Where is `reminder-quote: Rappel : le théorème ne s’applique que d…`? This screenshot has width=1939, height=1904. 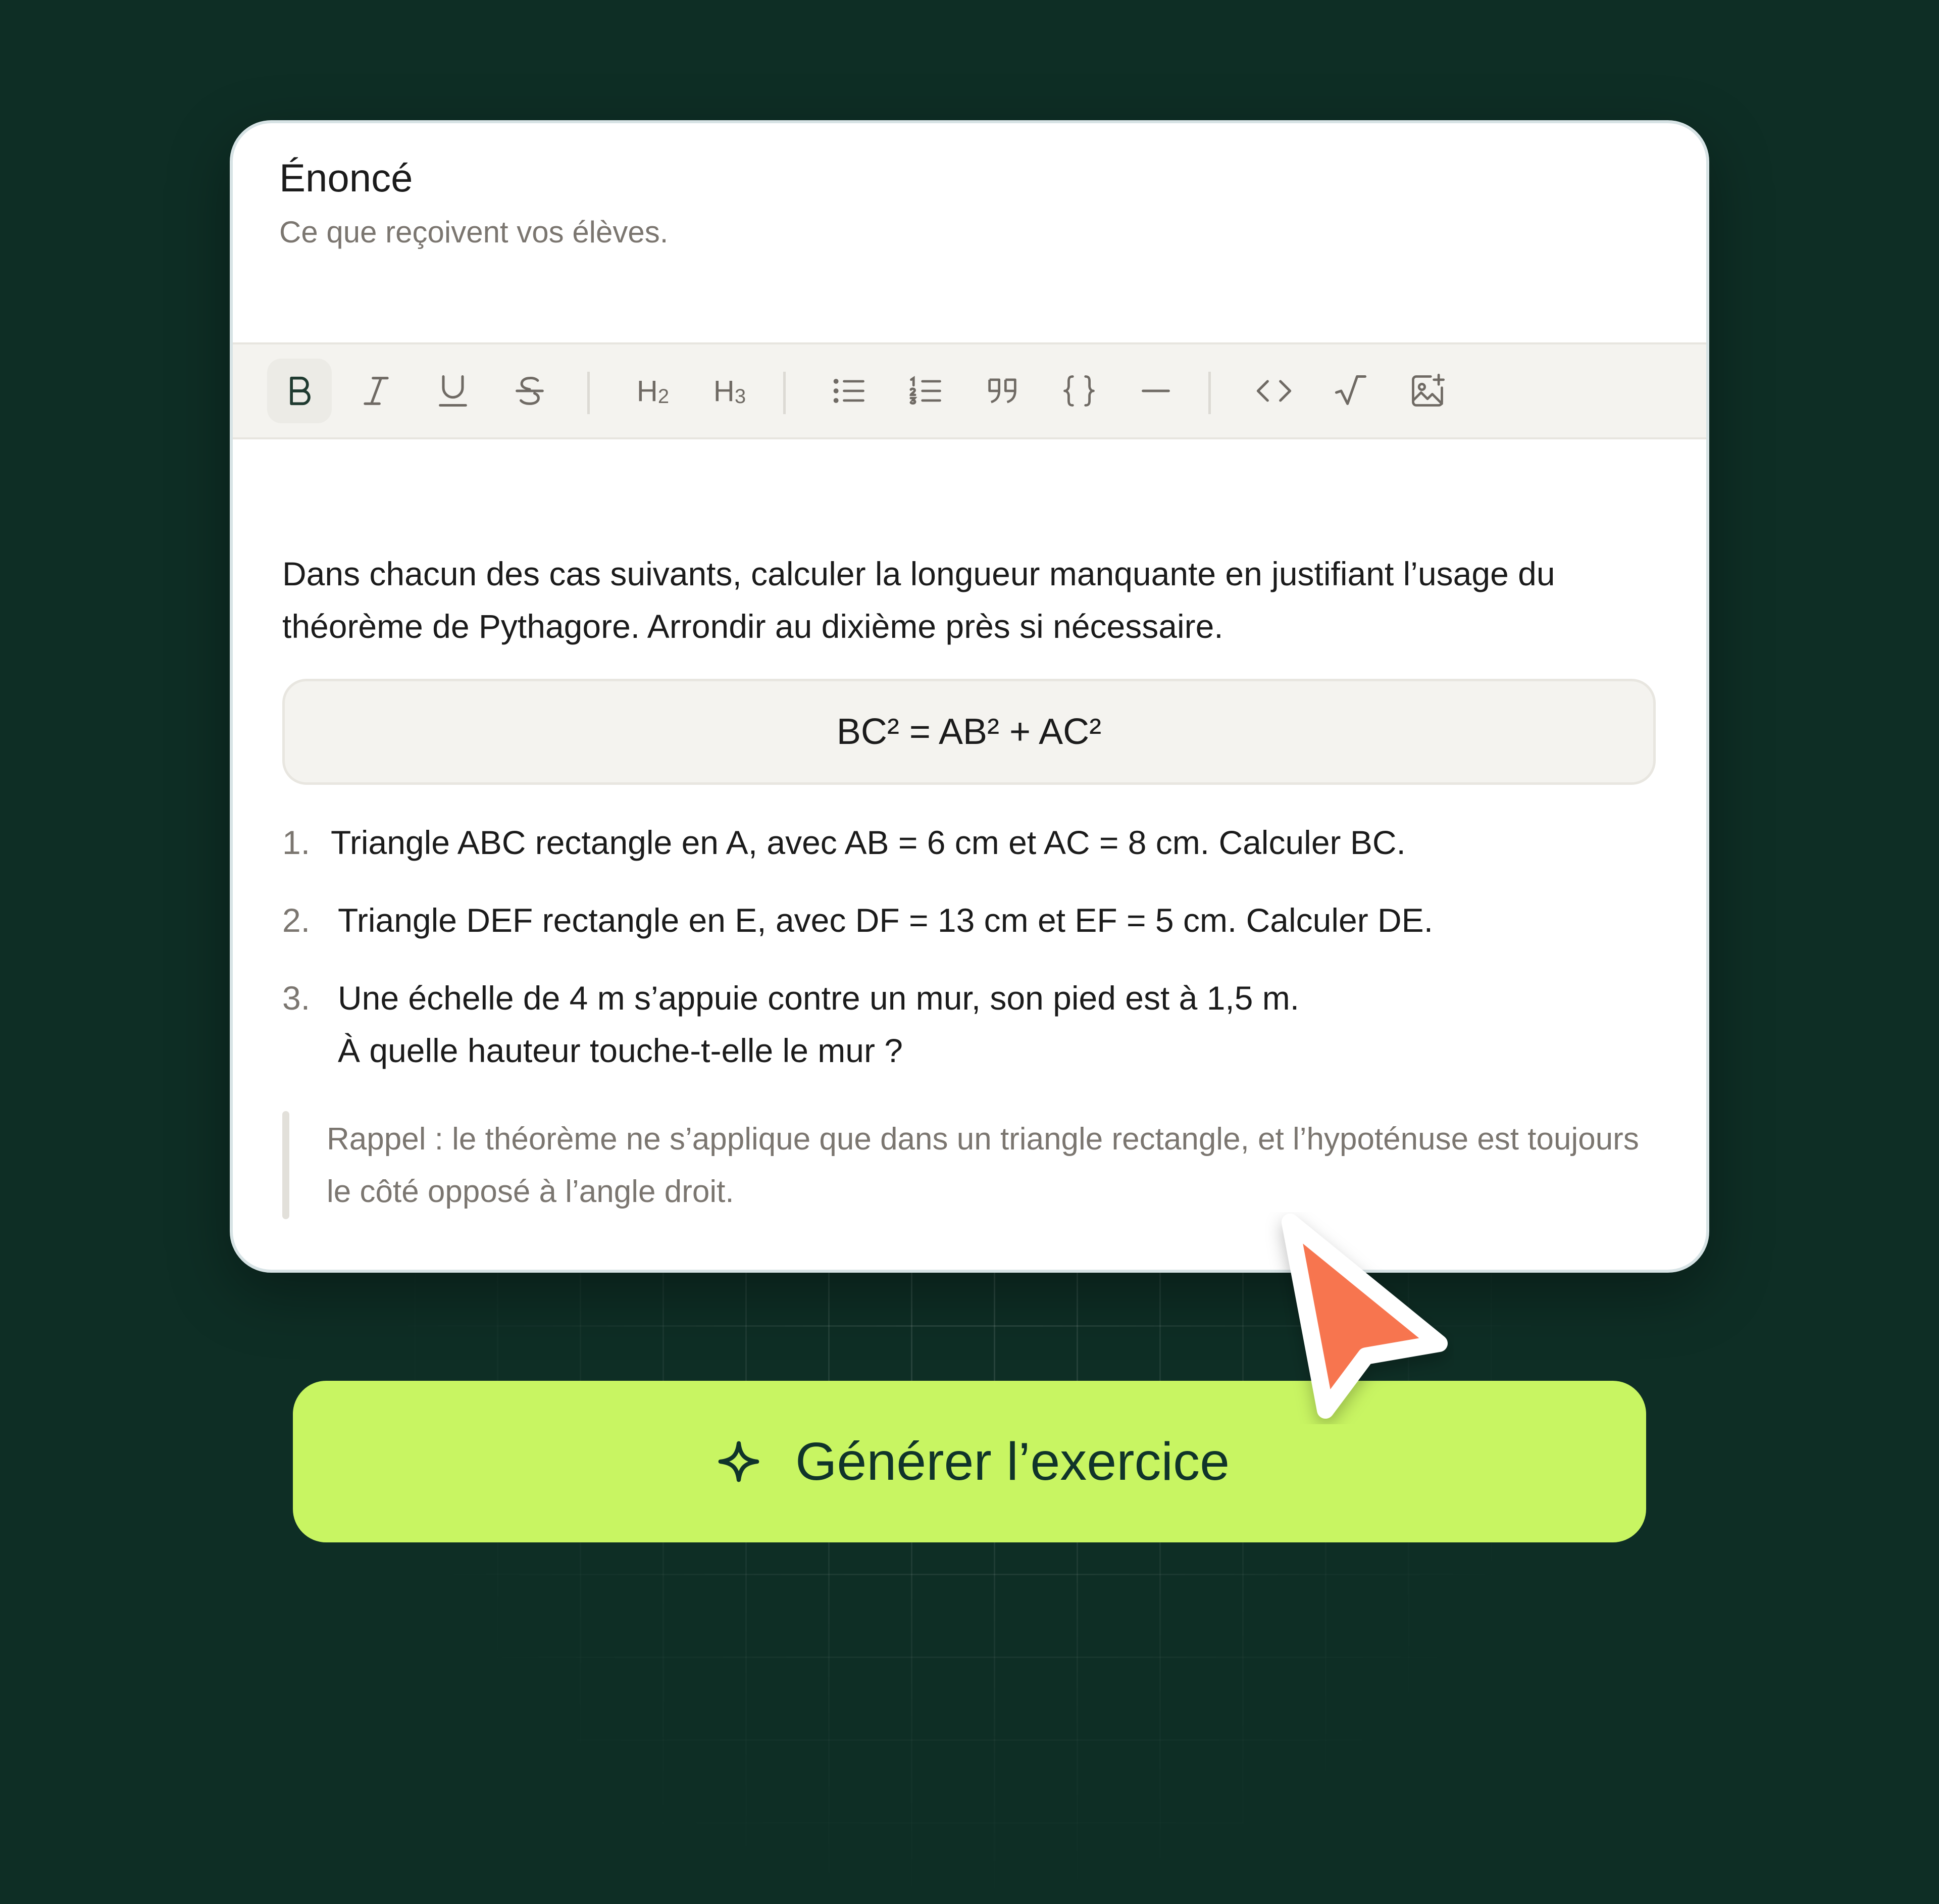
reminder-quote: Rappel : le théorème ne s’applique que d… is located at coordinates (983, 1166).